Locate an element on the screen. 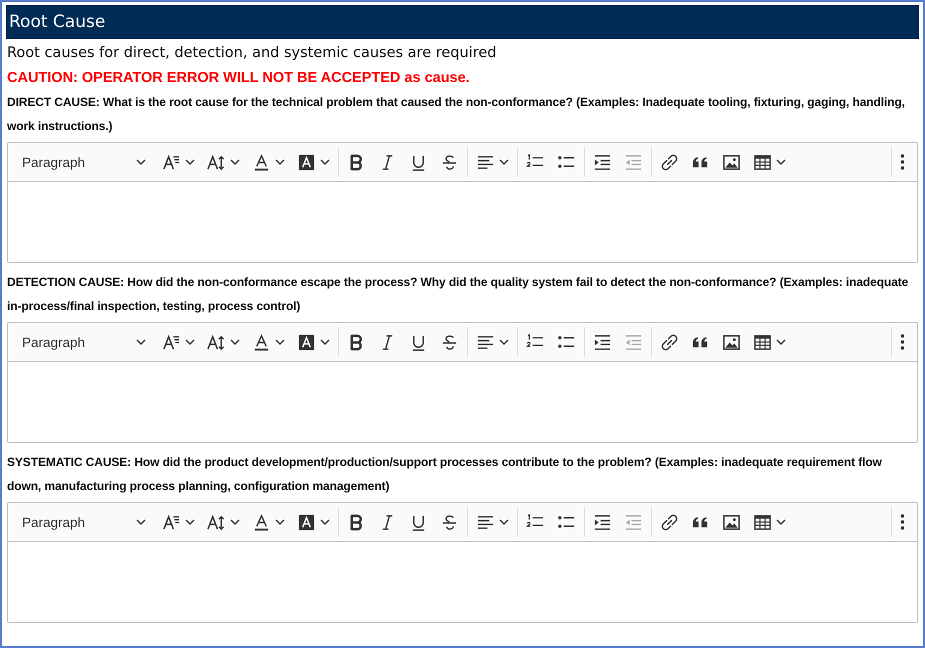  question-label: SYSTEMATIC CAUSE: How did the product development/production/support processes contribute to the problem? (Examples: inadequate requirement flow down, manufacturing process planning, configuration management) is located at coordinates (445, 474).